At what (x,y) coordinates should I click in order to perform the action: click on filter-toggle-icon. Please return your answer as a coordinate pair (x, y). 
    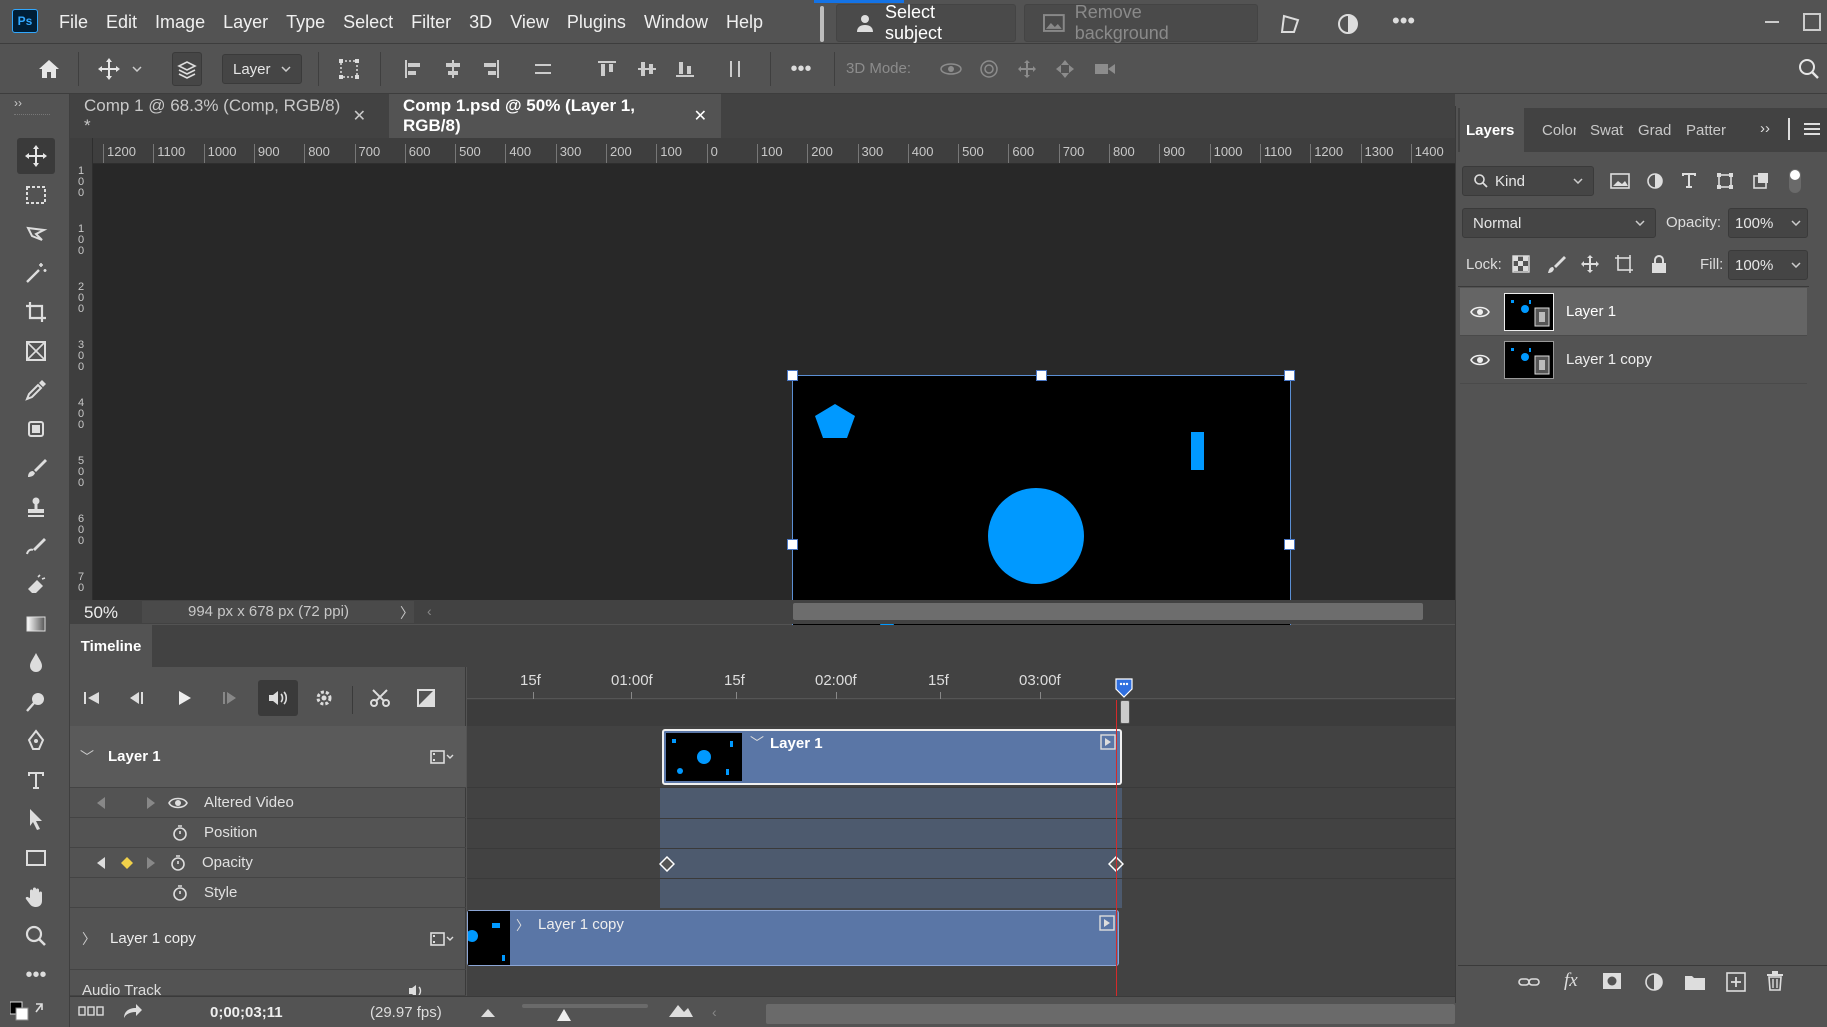
    Looking at the image, I should click on (1795, 181).